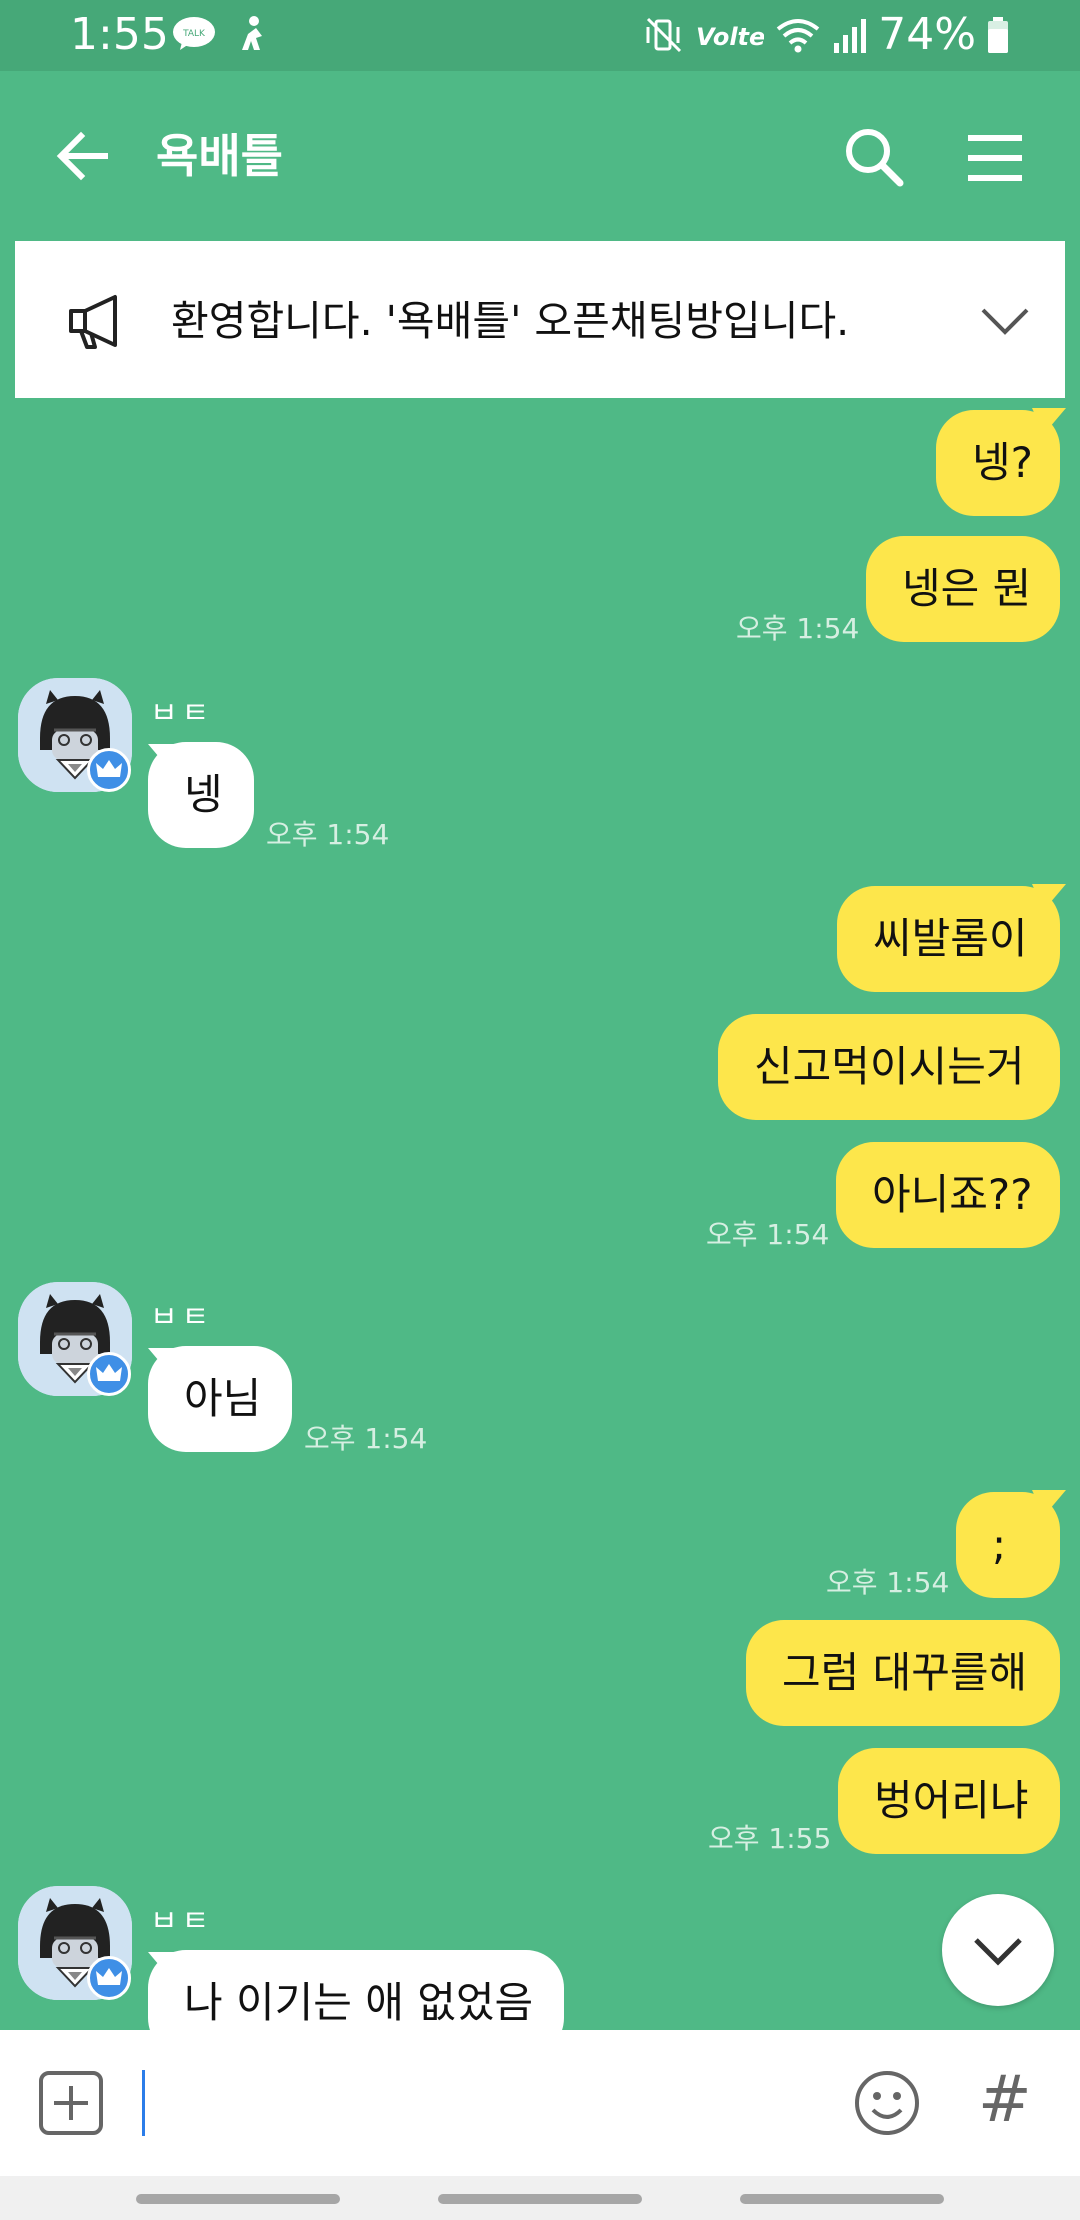  I want to click on accessibility-icon, so click(252, 33).